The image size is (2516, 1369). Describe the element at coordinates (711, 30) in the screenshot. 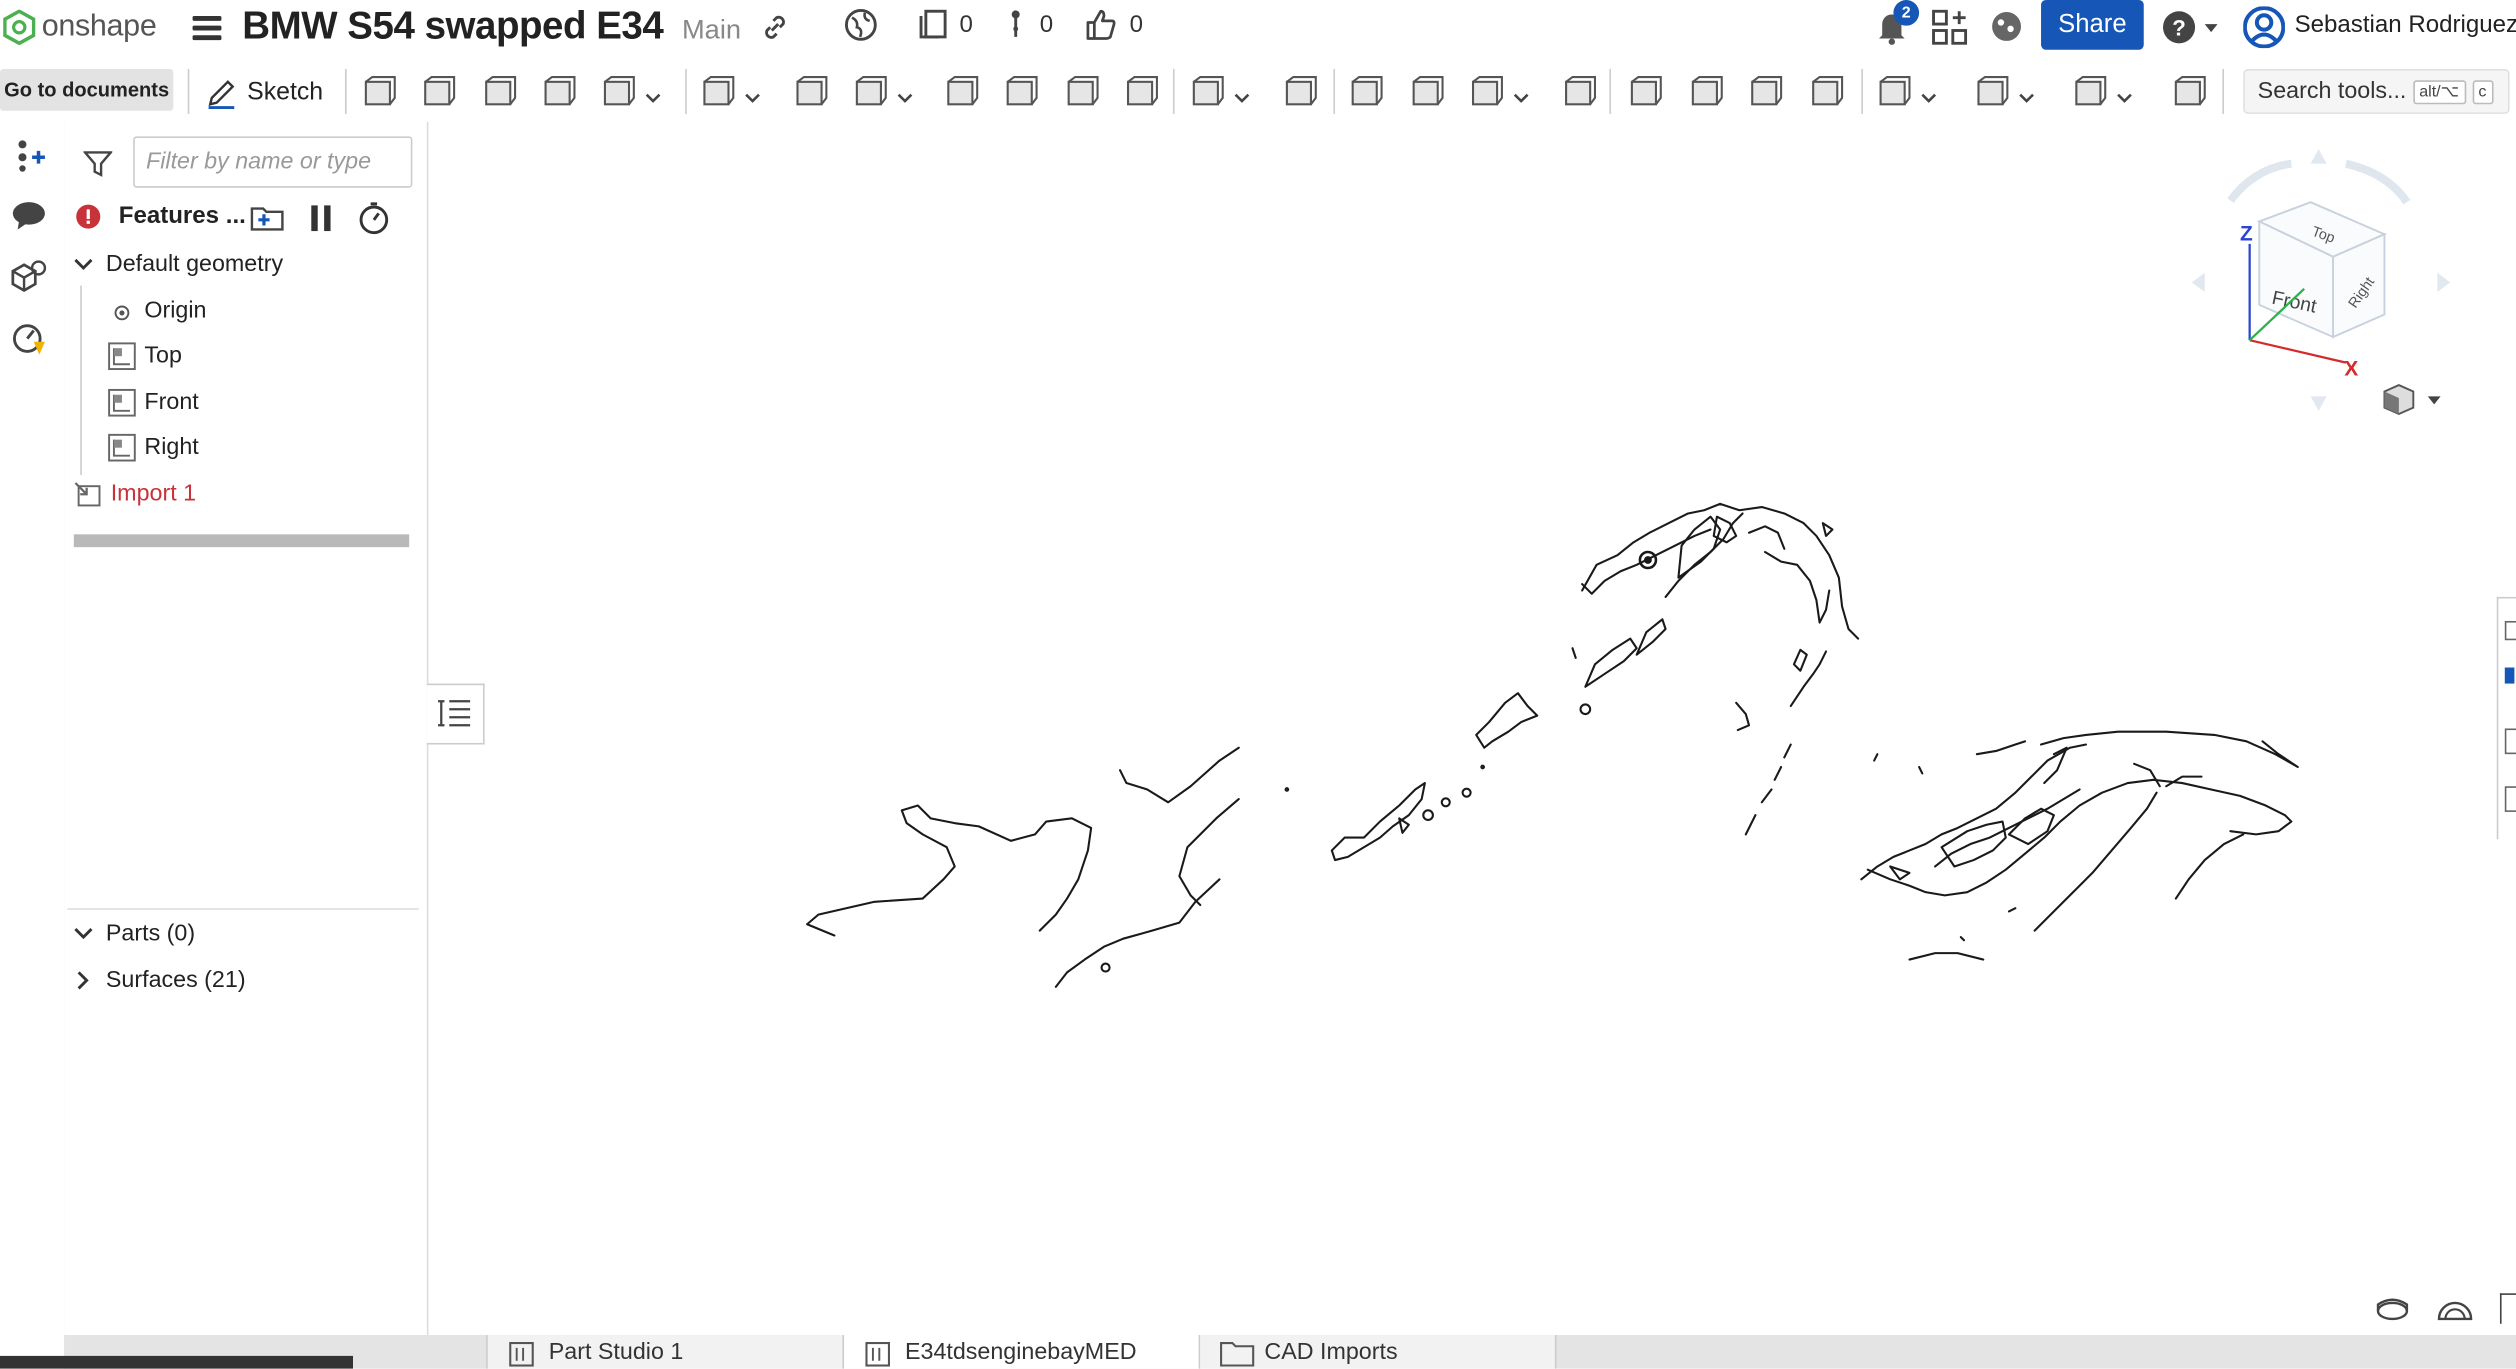

I see `branch-label: Main` at that location.